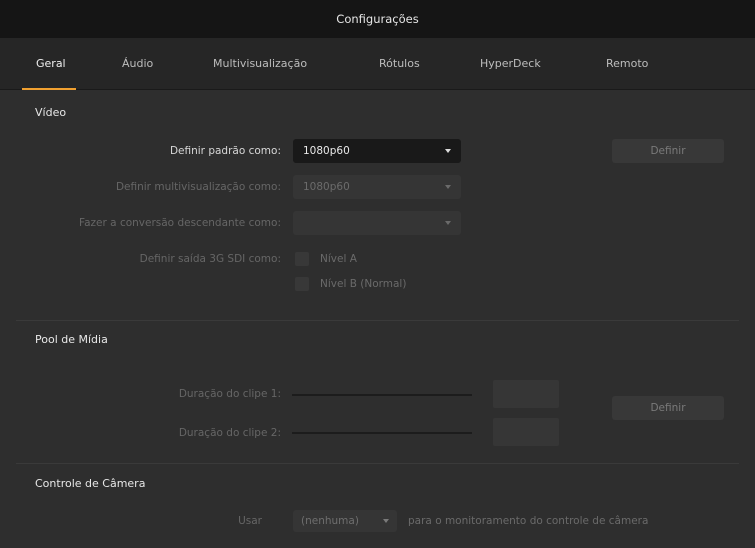 This screenshot has width=755, height=548. Describe the element at coordinates (377, 187) in the screenshot. I see `multiview-dropdown: 1080p60` at that location.